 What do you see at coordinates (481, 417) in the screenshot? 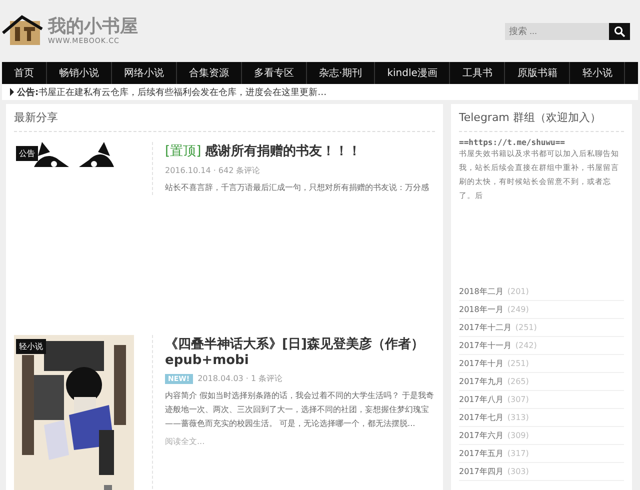
I see `archive-link: 2017年七月` at bounding box center [481, 417].